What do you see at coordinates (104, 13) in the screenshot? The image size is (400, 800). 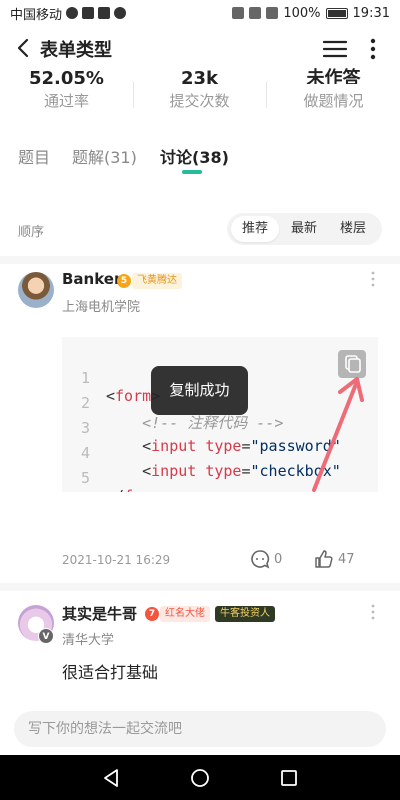 I see `email-icon` at bounding box center [104, 13].